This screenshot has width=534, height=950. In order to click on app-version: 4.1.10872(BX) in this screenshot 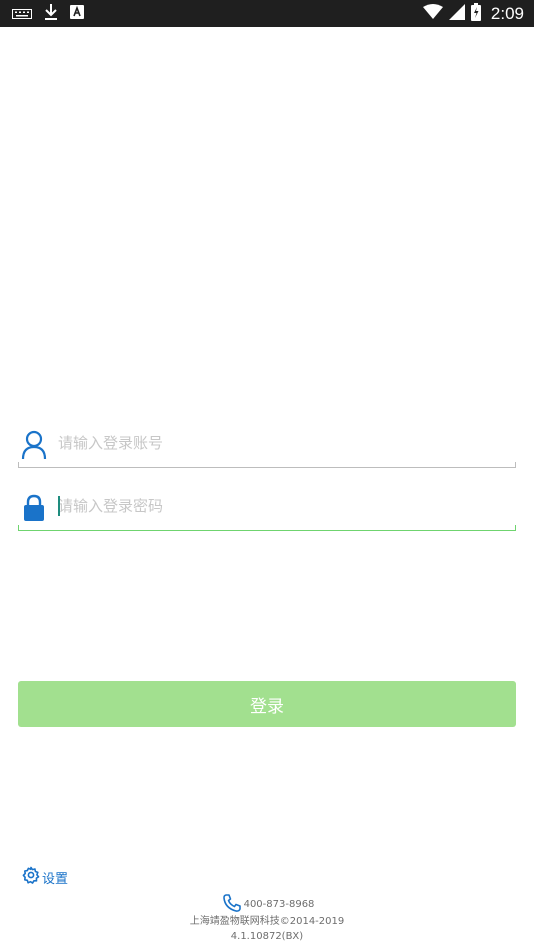, I will do `click(267, 936)`.